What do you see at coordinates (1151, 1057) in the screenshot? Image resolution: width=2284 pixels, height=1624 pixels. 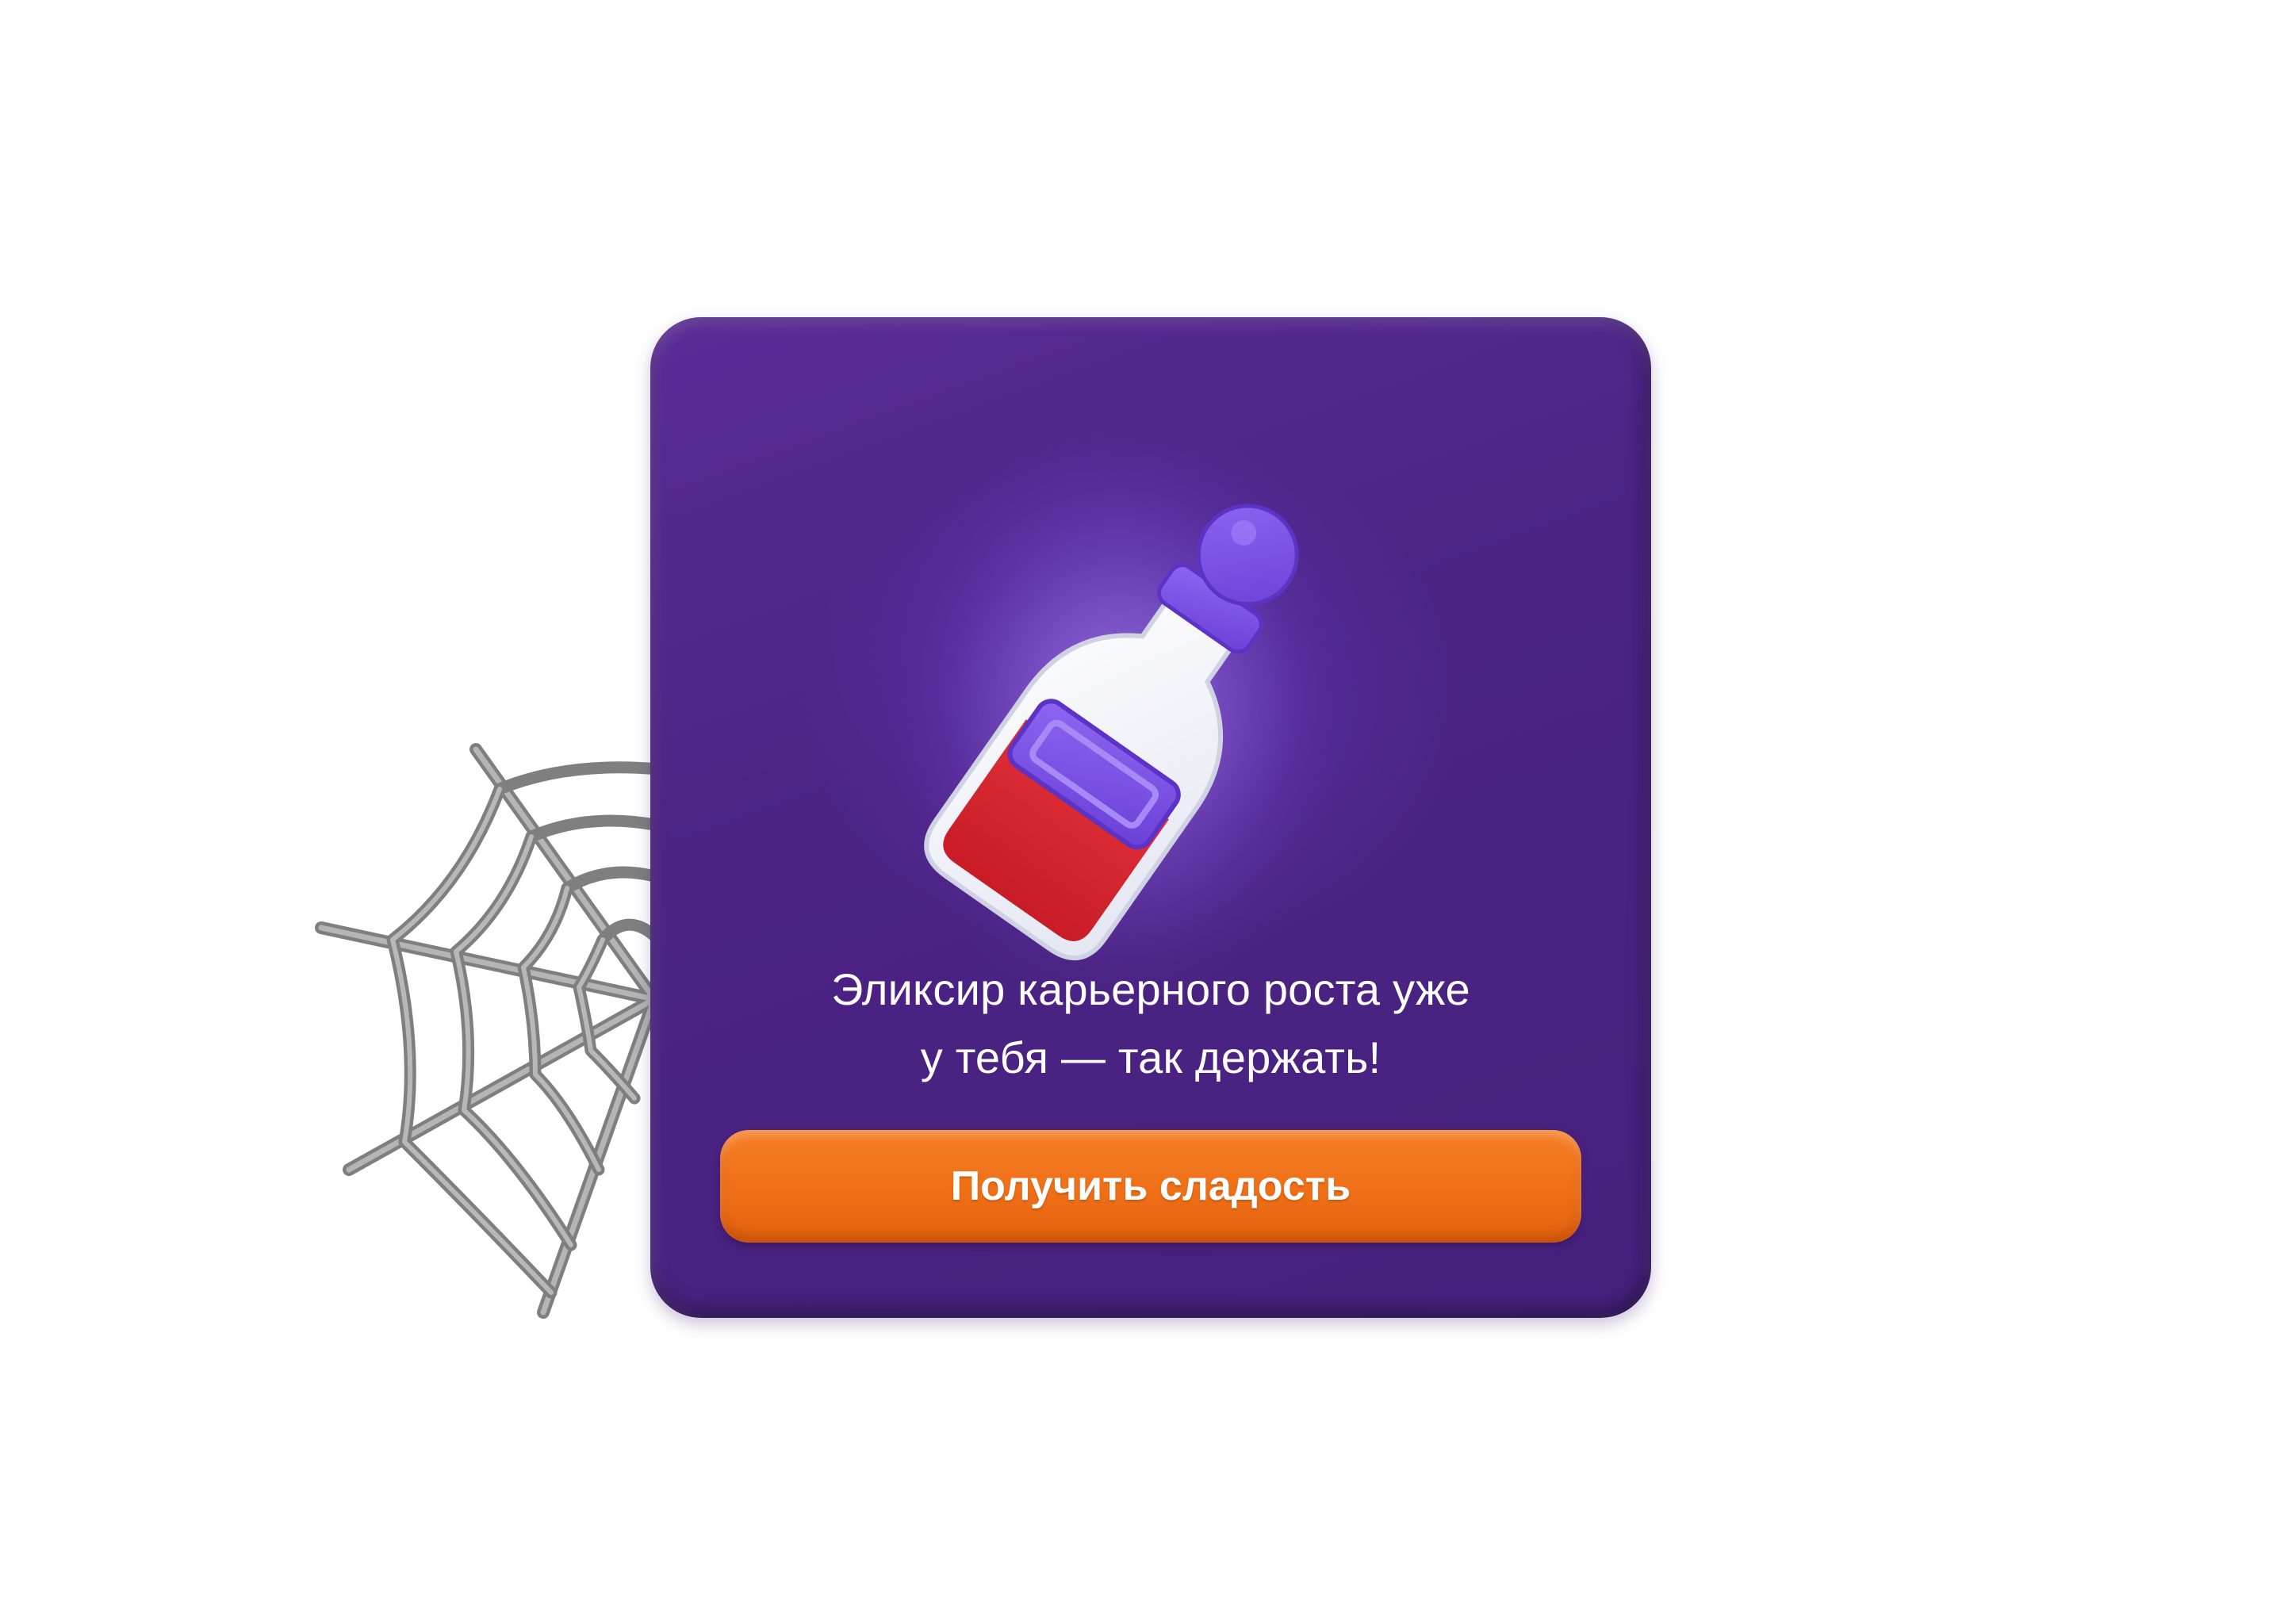 I see `reward-message-line-2: у тебя — так держать!` at bounding box center [1151, 1057].